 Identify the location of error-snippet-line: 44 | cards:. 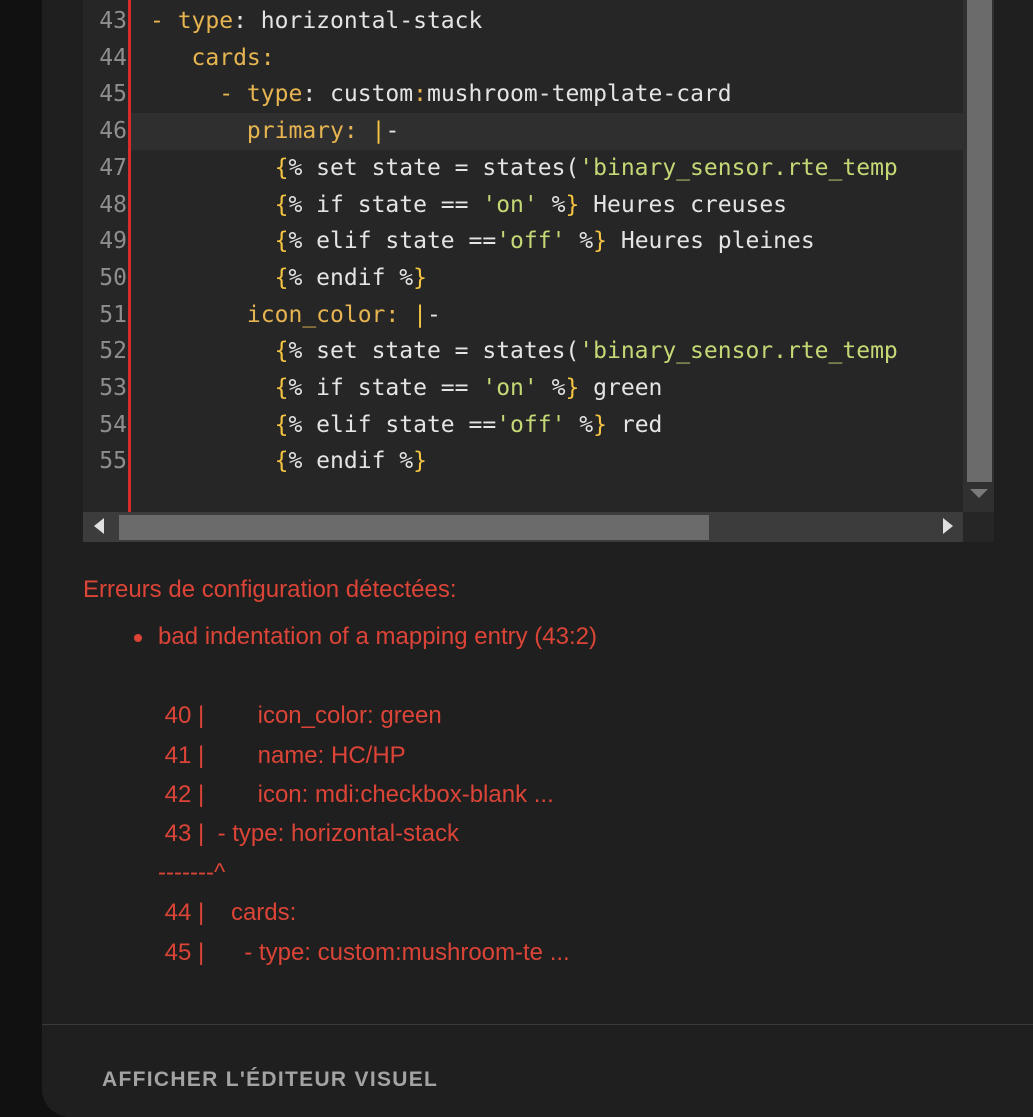
(227, 912).